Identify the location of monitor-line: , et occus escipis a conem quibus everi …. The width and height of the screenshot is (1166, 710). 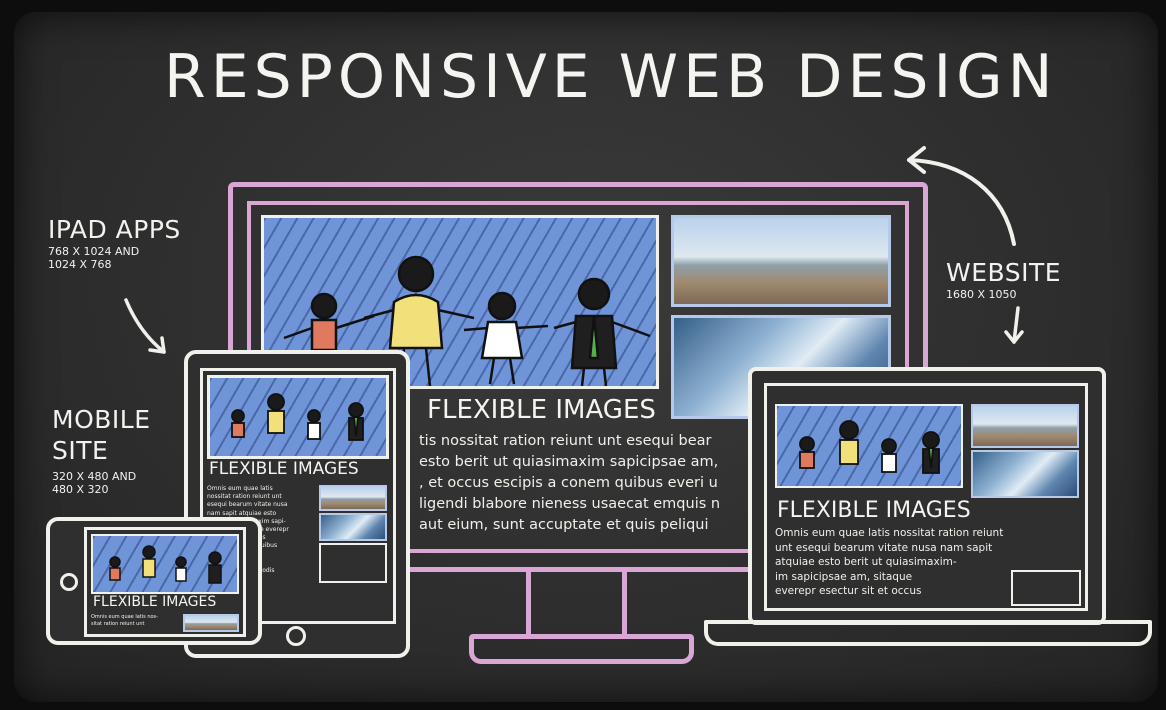
(568, 483).